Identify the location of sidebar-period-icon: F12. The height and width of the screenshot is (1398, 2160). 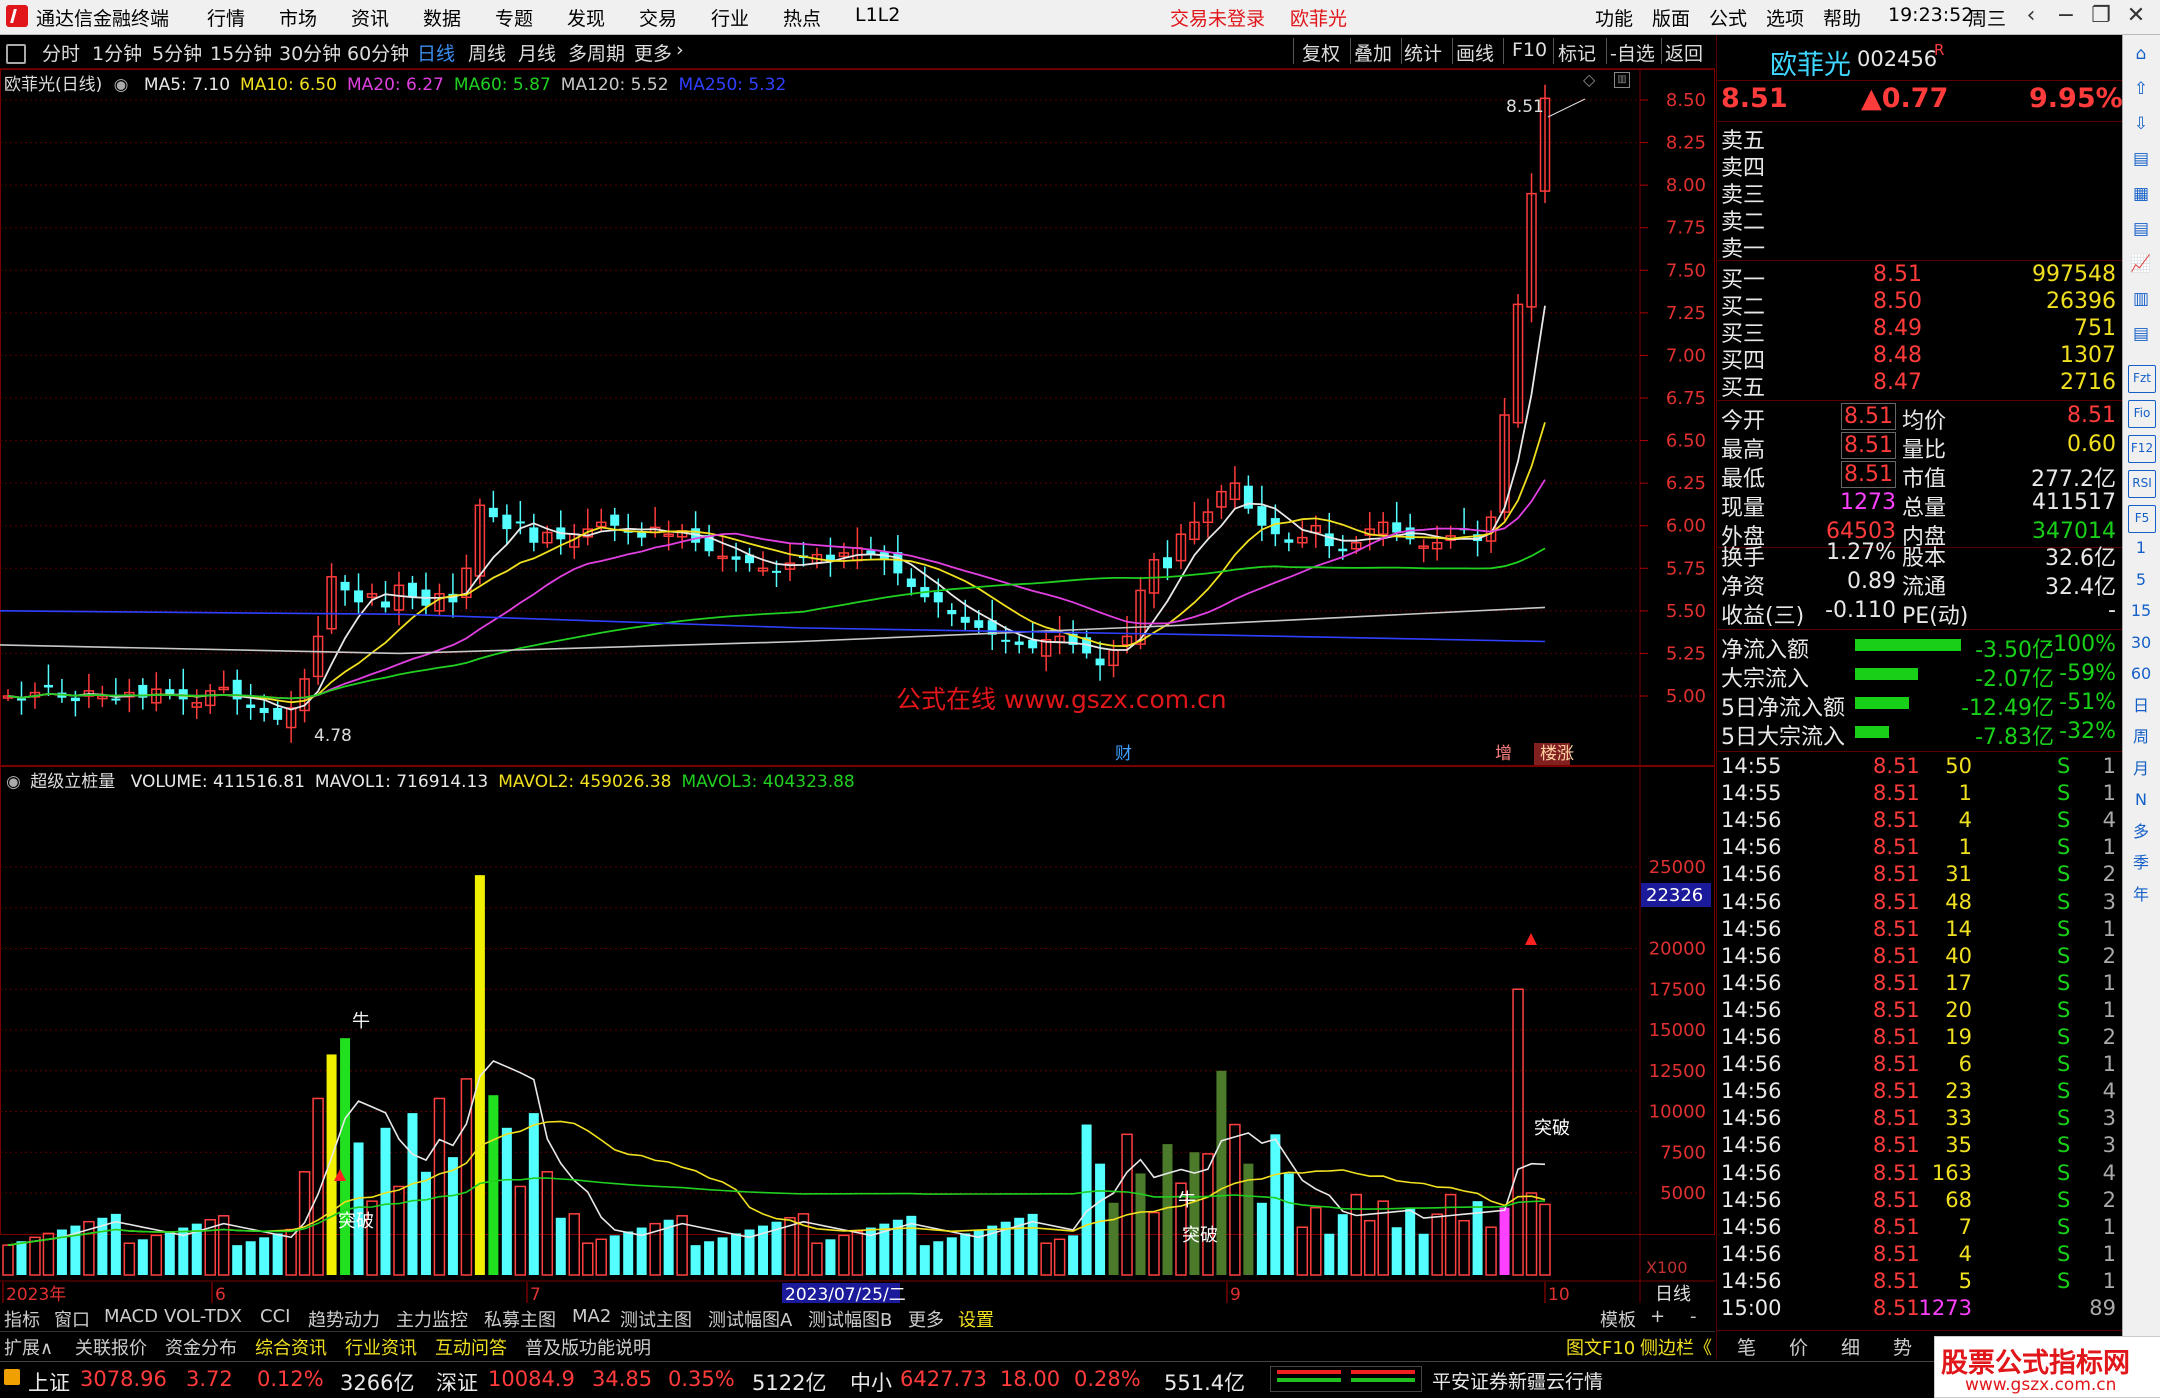
(2142, 449).